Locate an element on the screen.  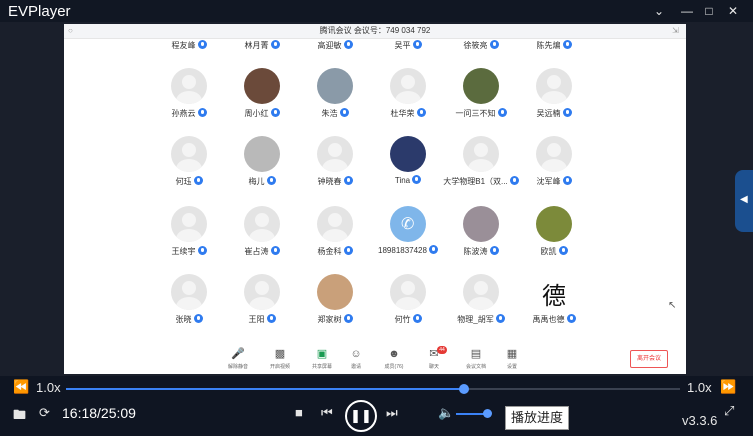
seek-handle is located at coordinates (463, 389).